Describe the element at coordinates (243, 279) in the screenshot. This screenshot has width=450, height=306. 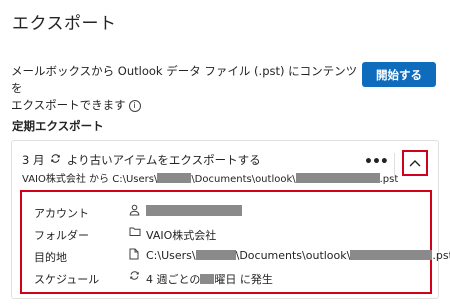
I see `schedule-suffix: 曜日 に発生` at that location.